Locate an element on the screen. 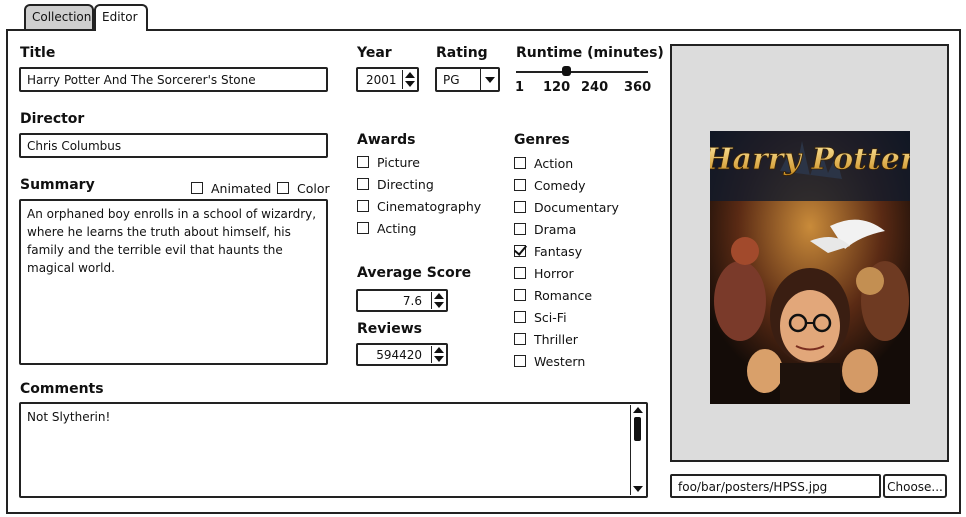  year-value: 2001 is located at coordinates (381, 80).